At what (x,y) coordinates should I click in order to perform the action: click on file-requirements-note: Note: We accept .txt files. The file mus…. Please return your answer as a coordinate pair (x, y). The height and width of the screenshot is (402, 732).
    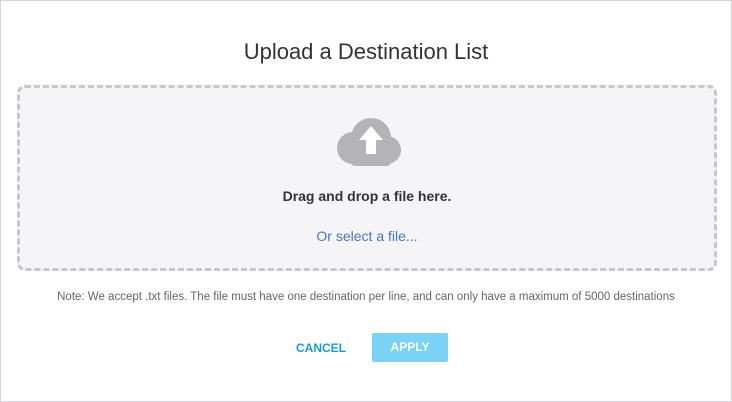
    Looking at the image, I should click on (366, 297).